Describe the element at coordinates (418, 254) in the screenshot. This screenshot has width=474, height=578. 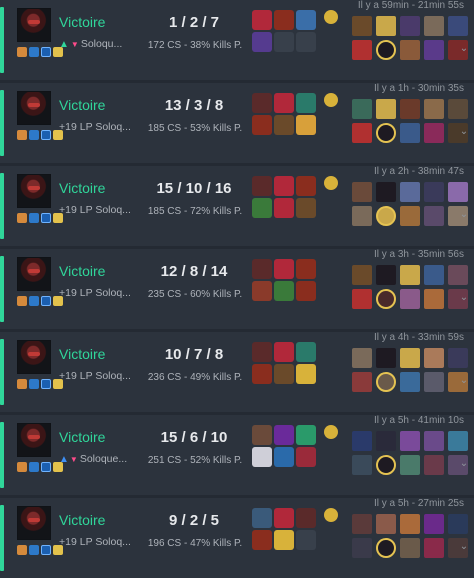
I see `match-time: Il y a 3h - 35min 56s` at that location.